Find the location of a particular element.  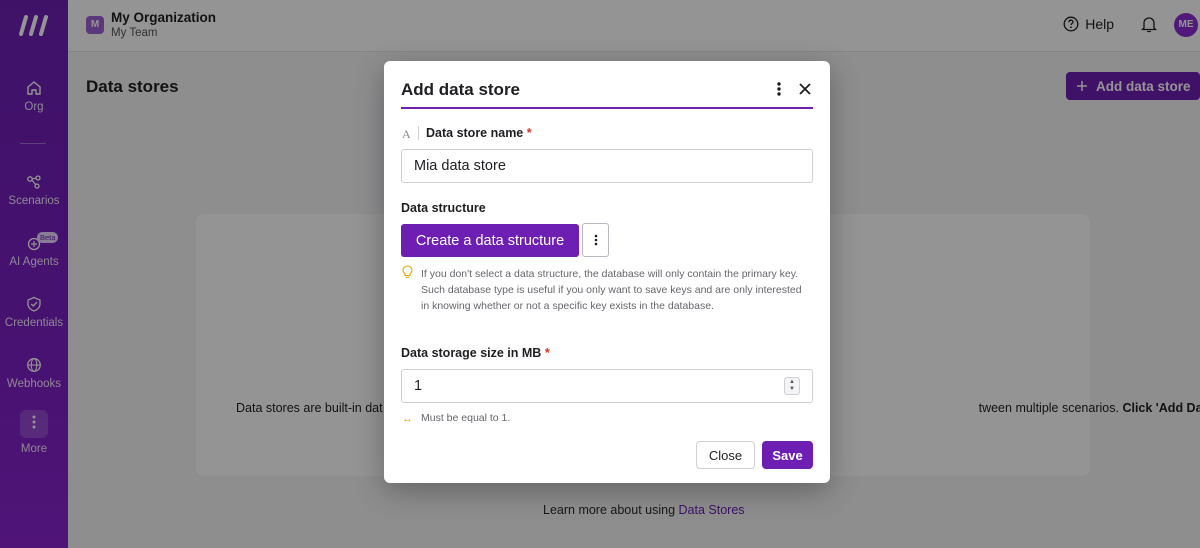

close-icon is located at coordinates (805, 89).